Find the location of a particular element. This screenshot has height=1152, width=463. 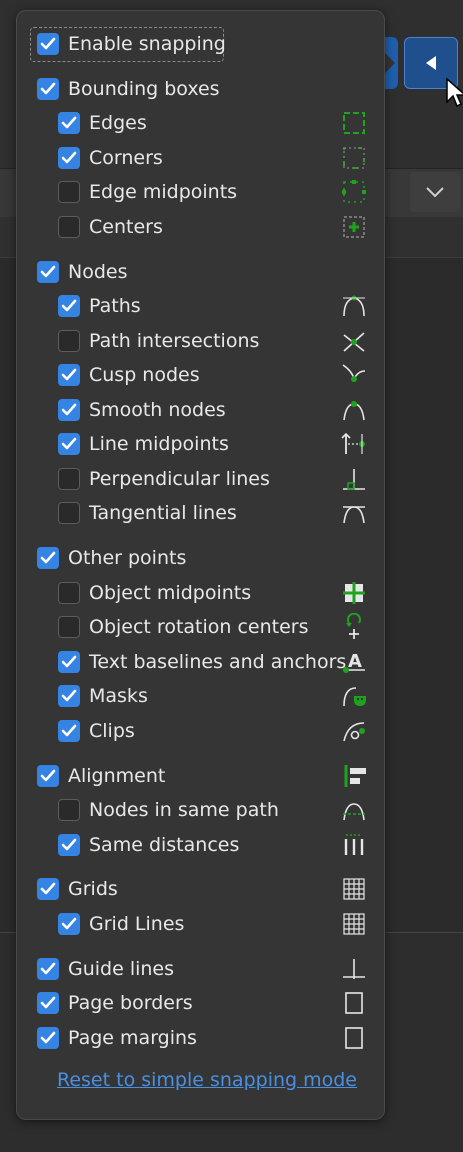

snap-option-smooth-nodes: Smooth nodes is located at coordinates (142, 410).